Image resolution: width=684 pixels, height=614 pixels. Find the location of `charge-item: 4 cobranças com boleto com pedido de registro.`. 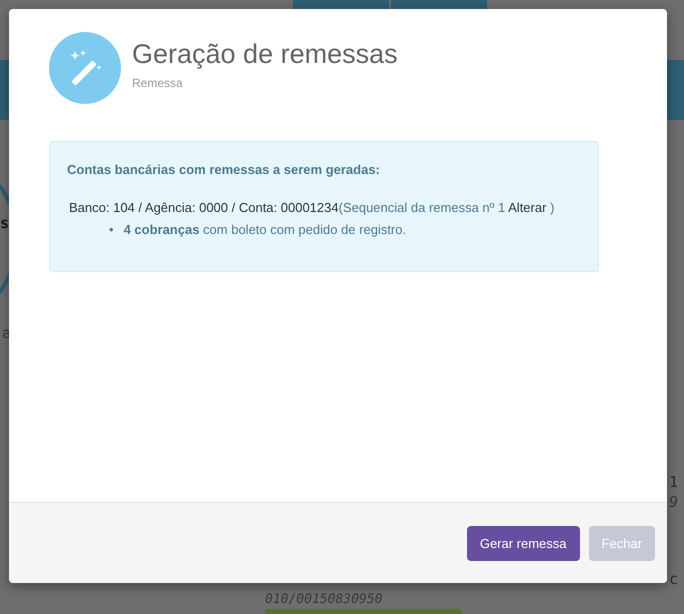

charge-item: 4 cobranças com boleto com pedido de registro. is located at coordinates (265, 230).